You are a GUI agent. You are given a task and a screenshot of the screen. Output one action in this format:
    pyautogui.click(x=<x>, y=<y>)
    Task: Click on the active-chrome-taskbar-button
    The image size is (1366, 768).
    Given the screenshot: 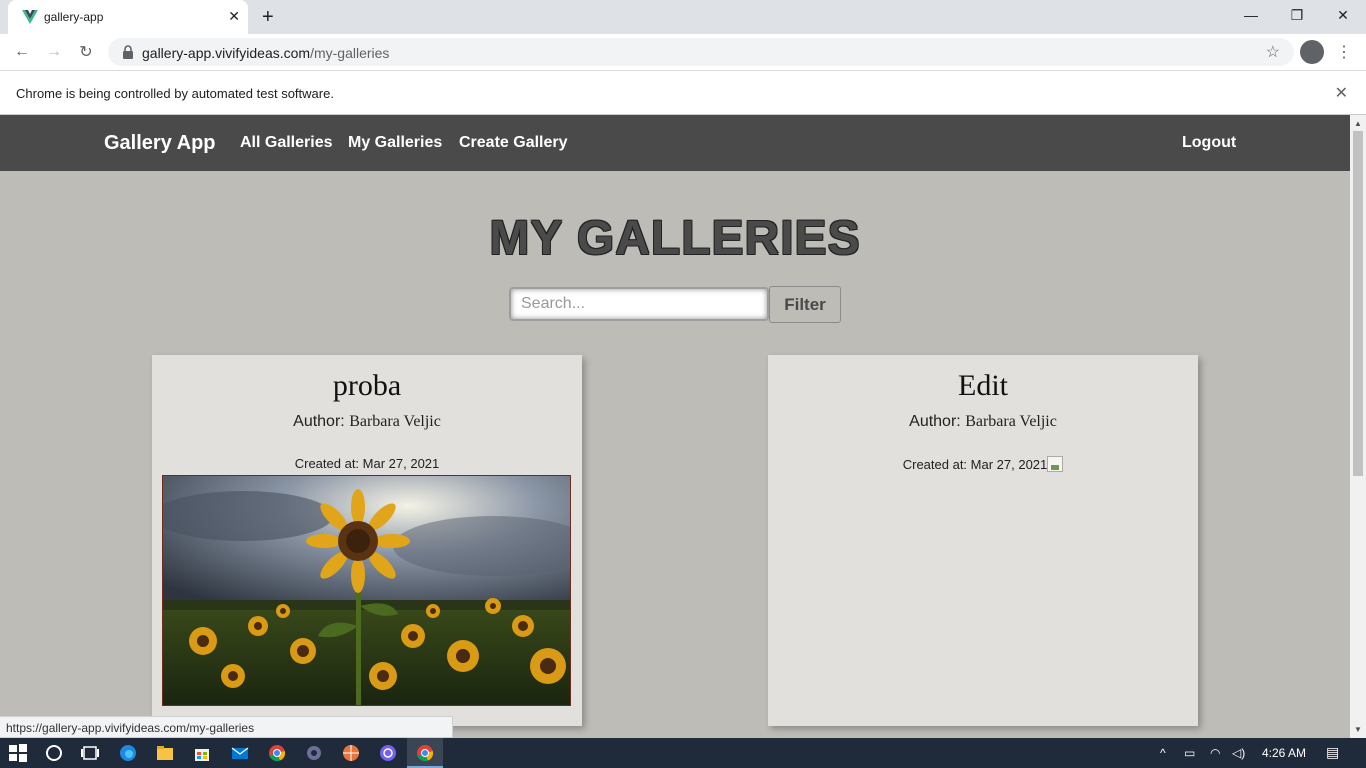 What is the action you would take?
    pyautogui.click(x=425, y=753)
    